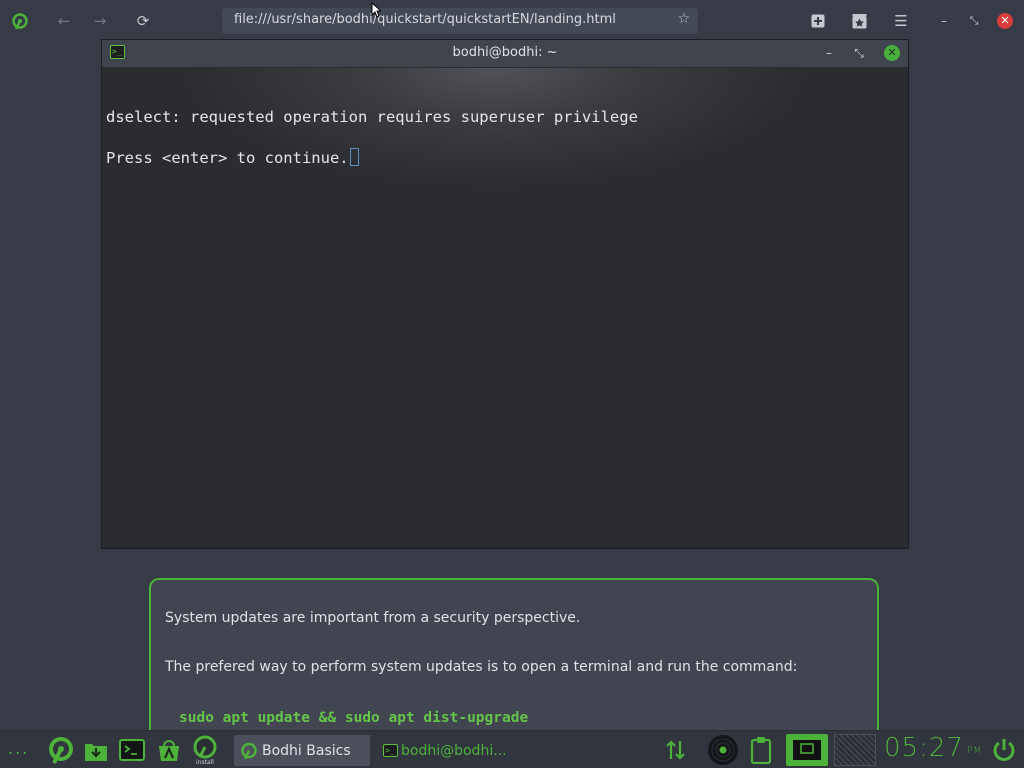  I want to click on back-arrow-icon: ←, so click(64, 21).